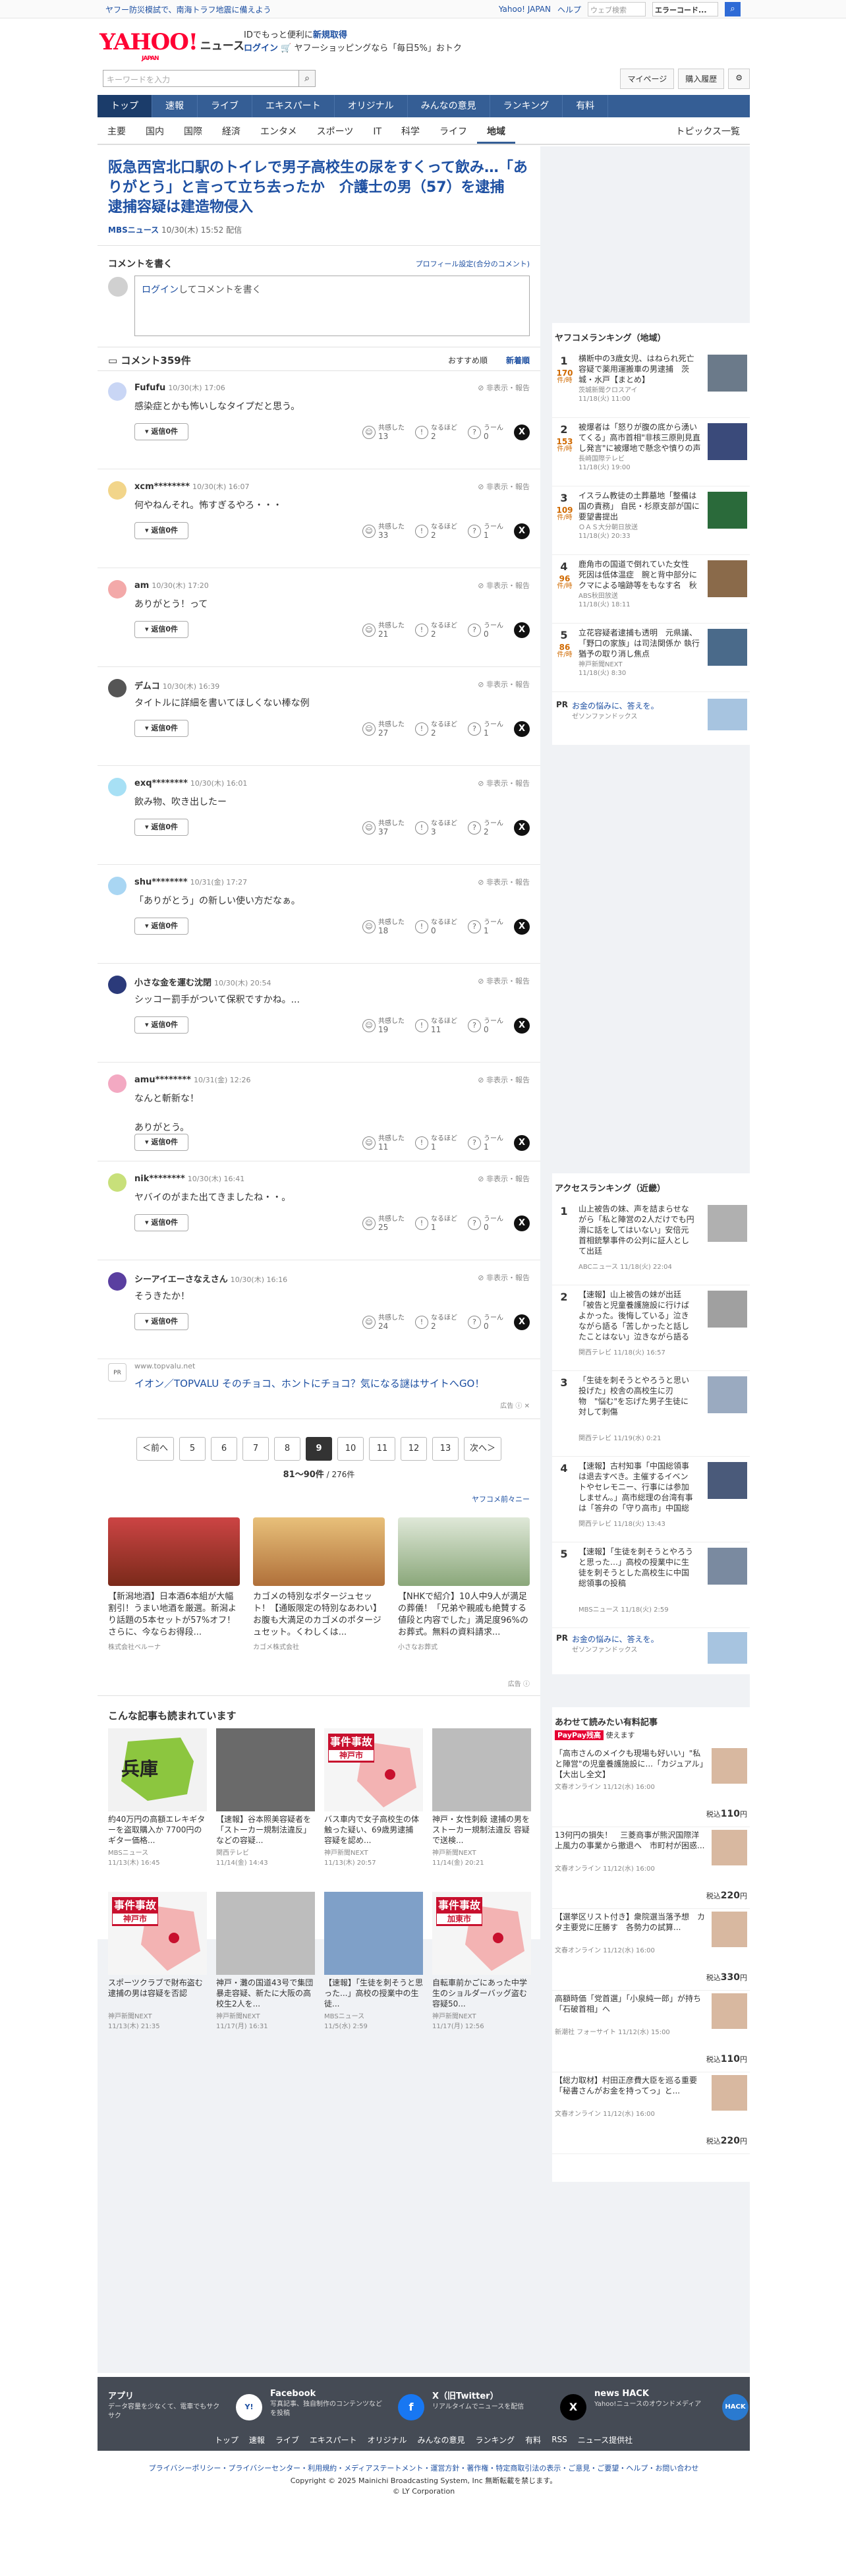 Image resolution: width=846 pixels, height=2576 pixels. Describe the element at coordinates (483, 1449) in the screenshot. I see `next-page-button: 次へ＞` at that location.